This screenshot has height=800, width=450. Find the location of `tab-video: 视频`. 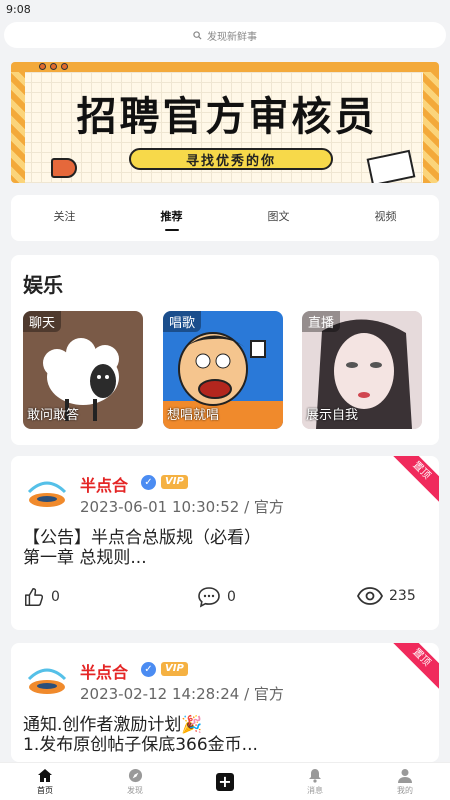

tab-video: 视频 is located at coordinates (385, 218).